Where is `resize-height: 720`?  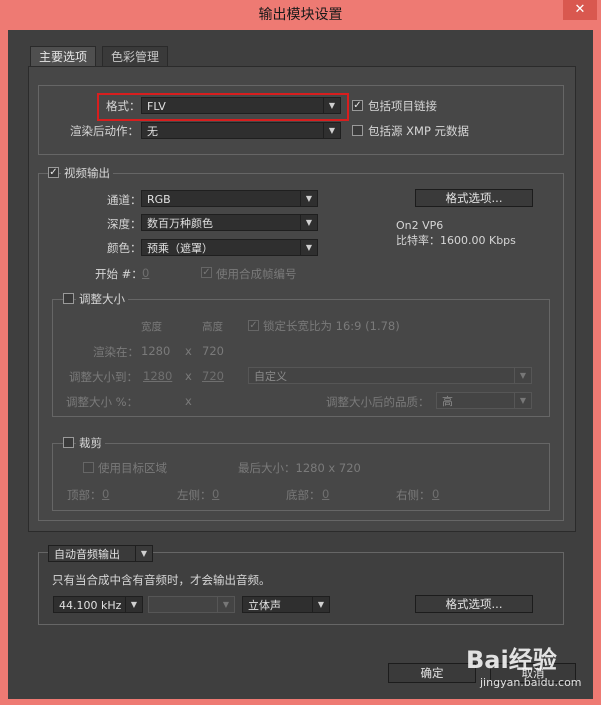
resize-height: 720 is located at coordinates (213, 376).